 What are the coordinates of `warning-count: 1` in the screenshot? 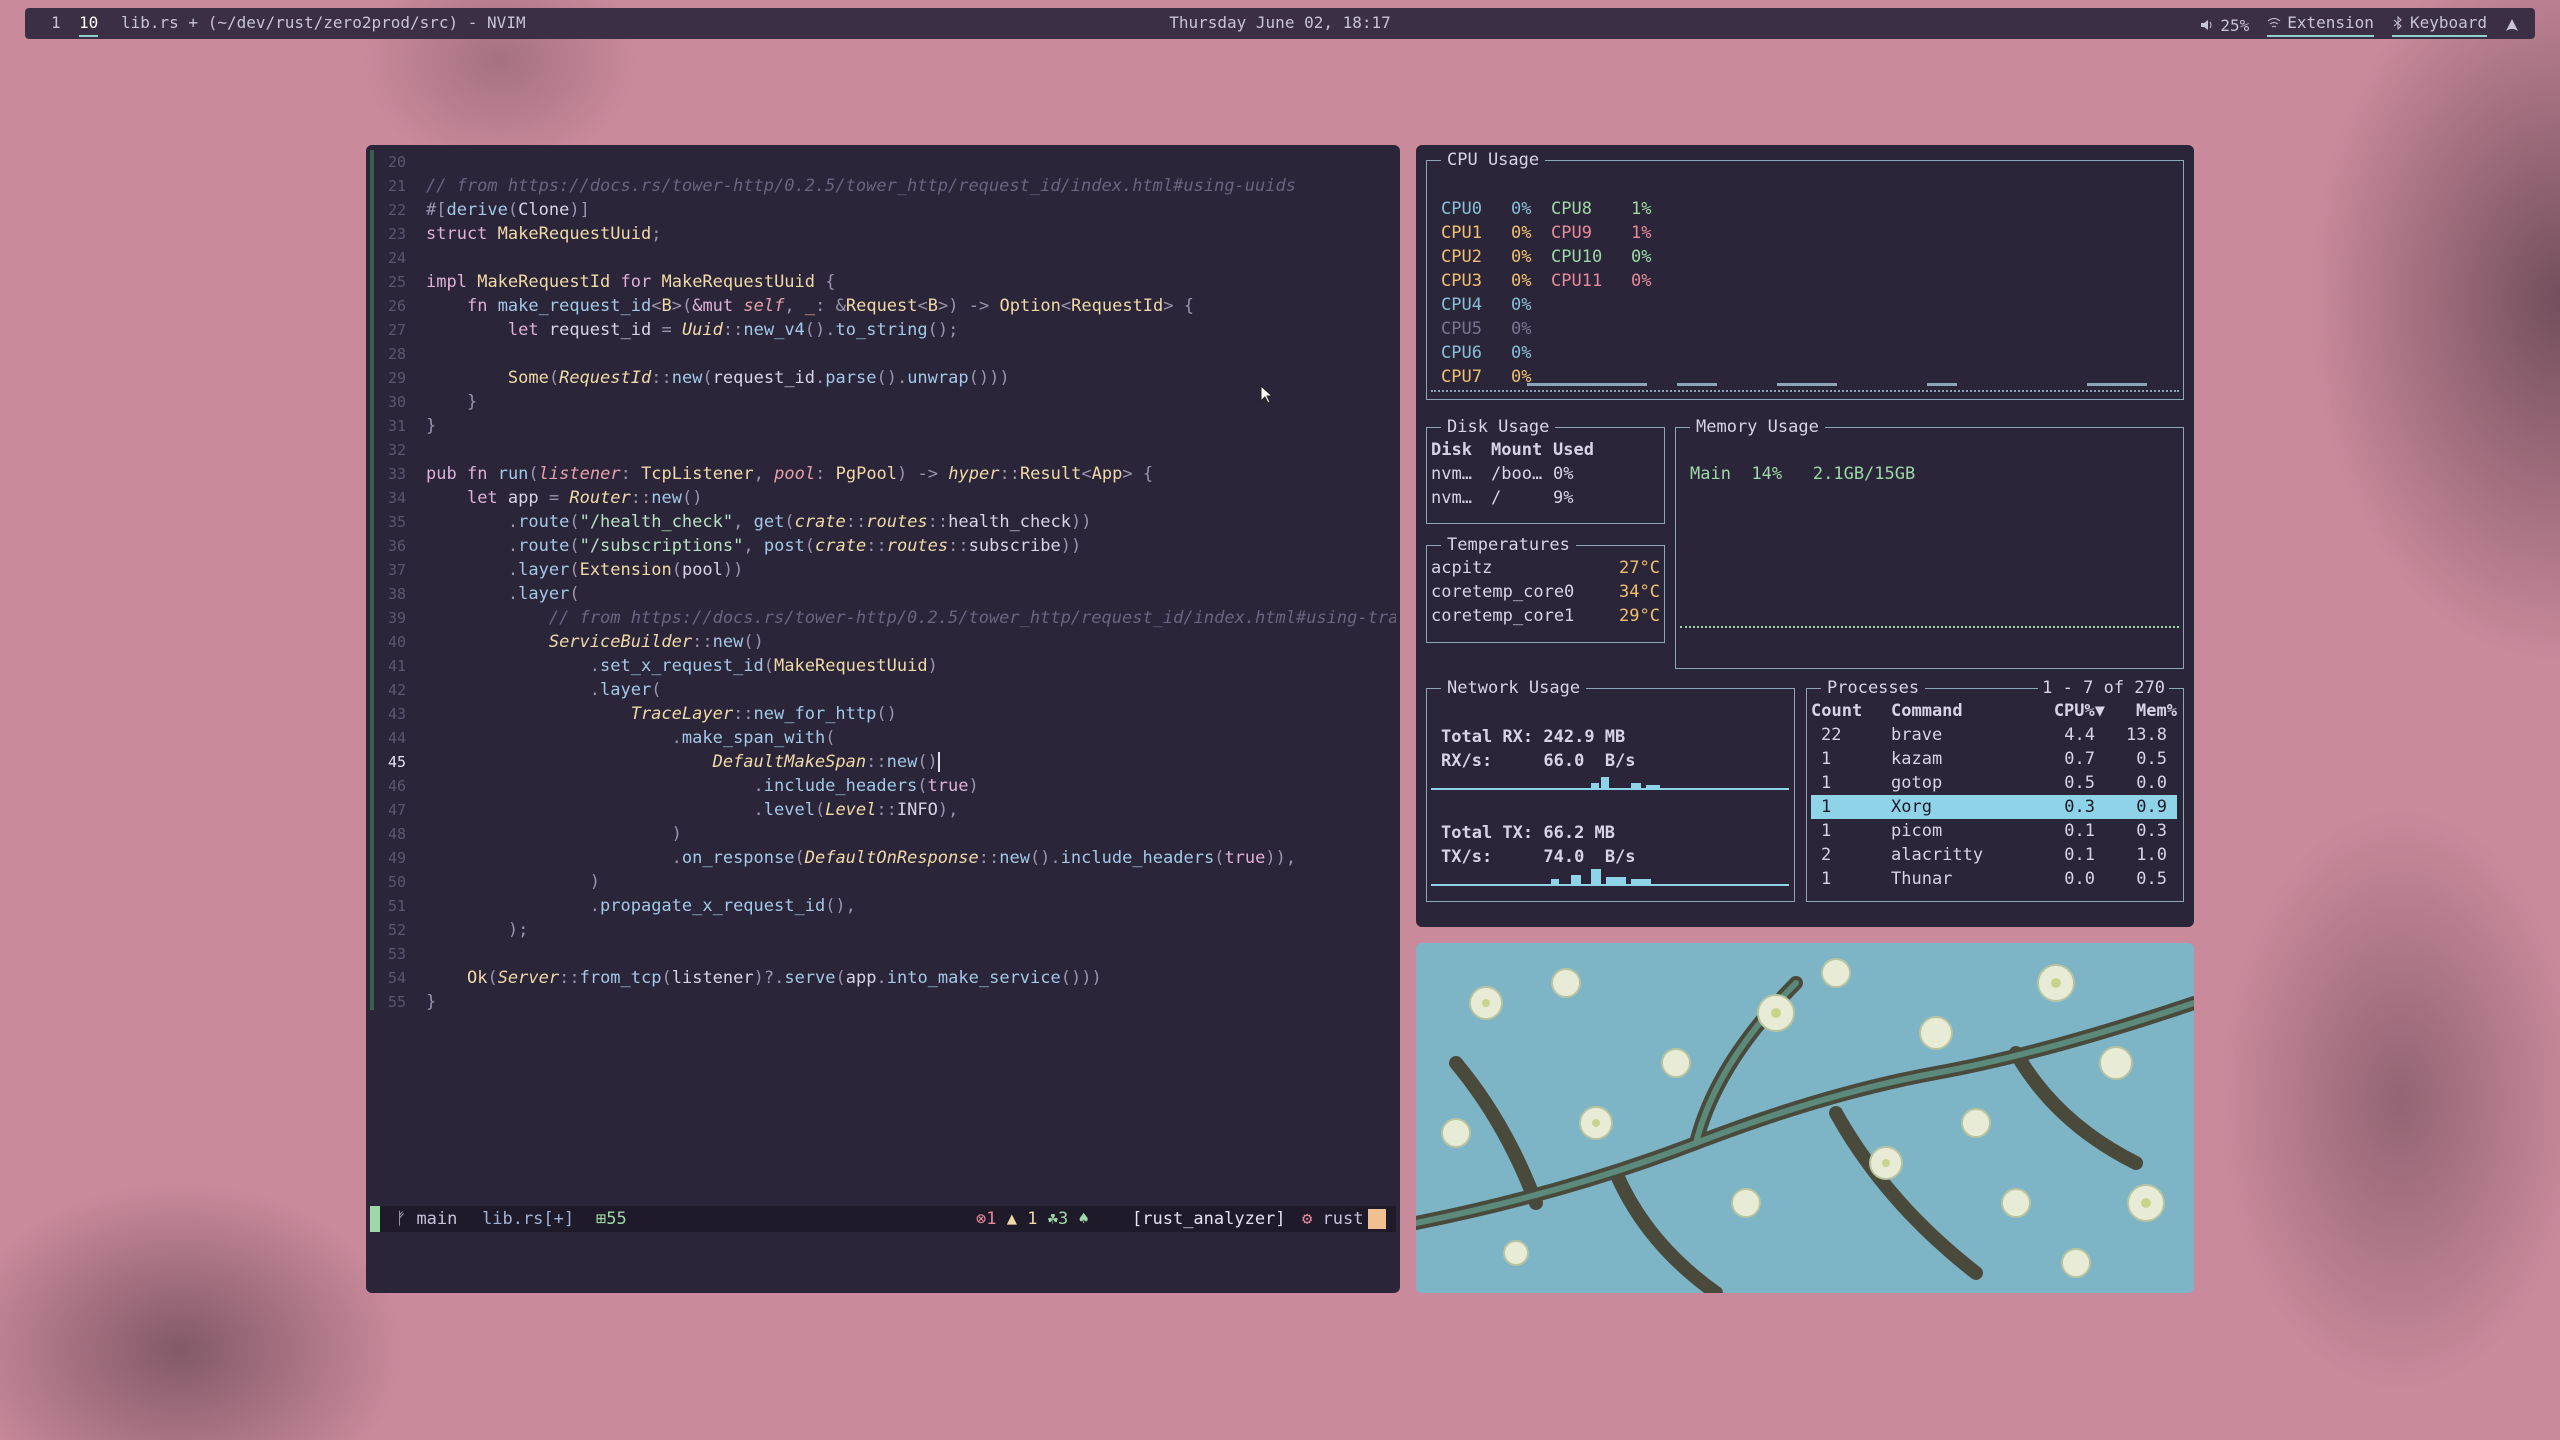 It's located at (1032, 1219).